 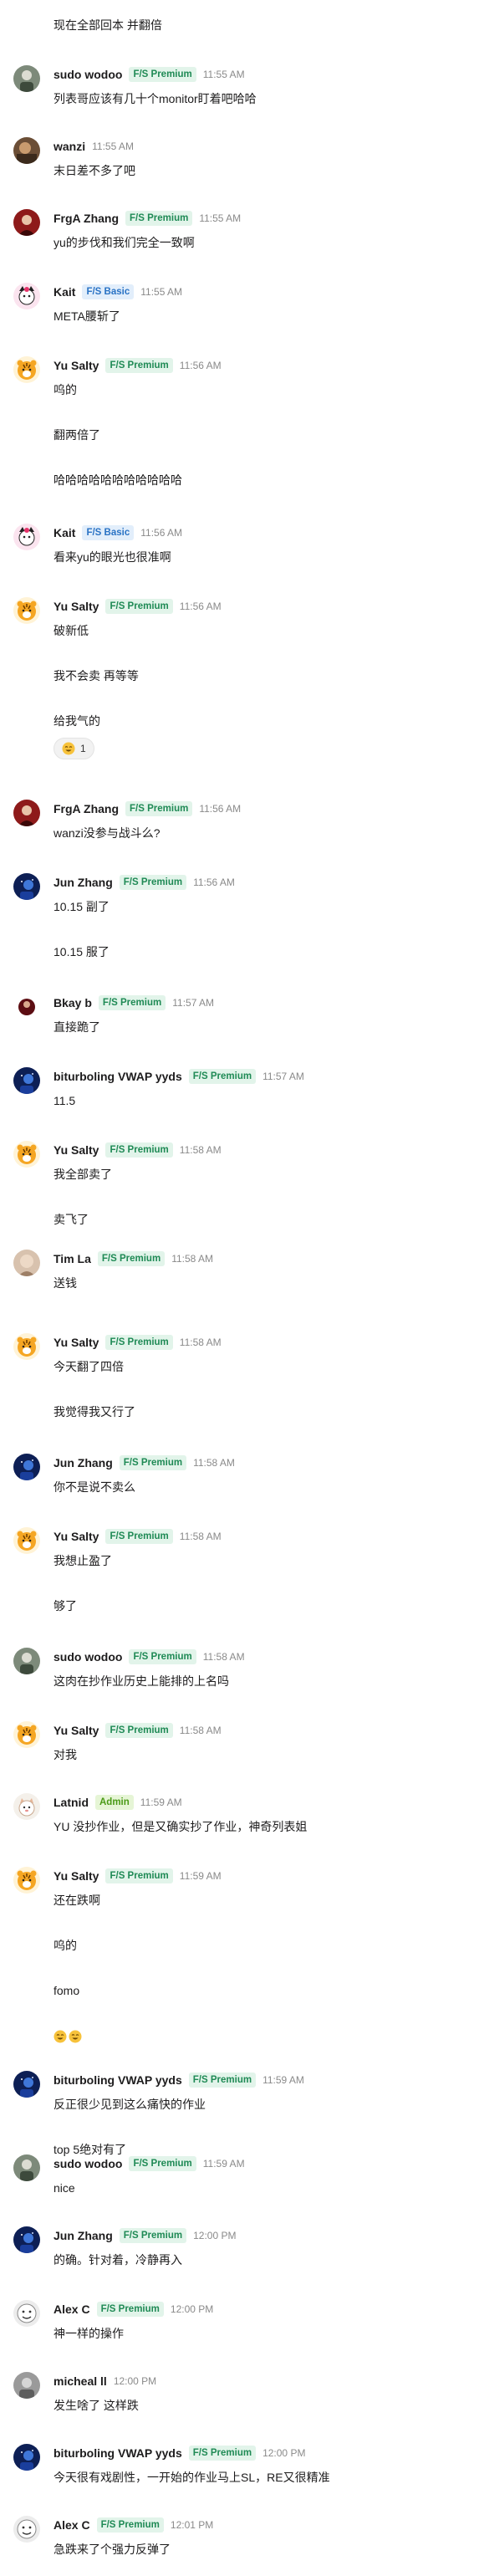 What do you see at coordinates (89, 1366) in the screenshot?
I see `message-text: 今天翻了四倍` at bounding box center [89, 1366].